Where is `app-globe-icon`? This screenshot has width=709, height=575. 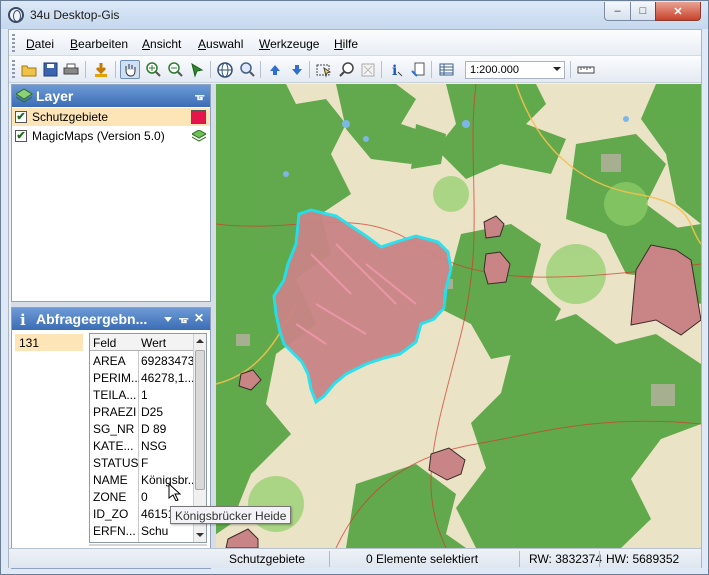 app-globe-icon is located at coordinates (16, 15).